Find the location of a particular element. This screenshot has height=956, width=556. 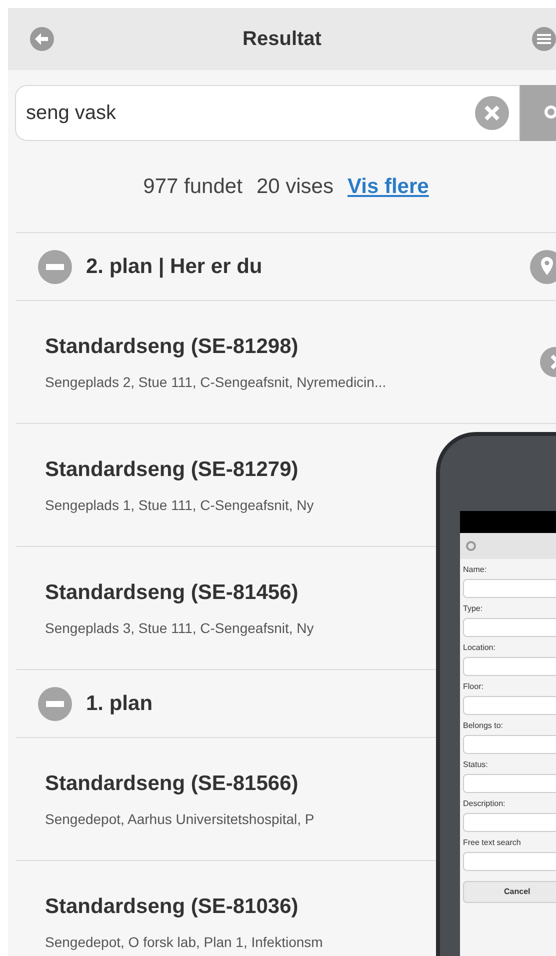

found-count: 977 fundet is located at coordinates (192, 187).